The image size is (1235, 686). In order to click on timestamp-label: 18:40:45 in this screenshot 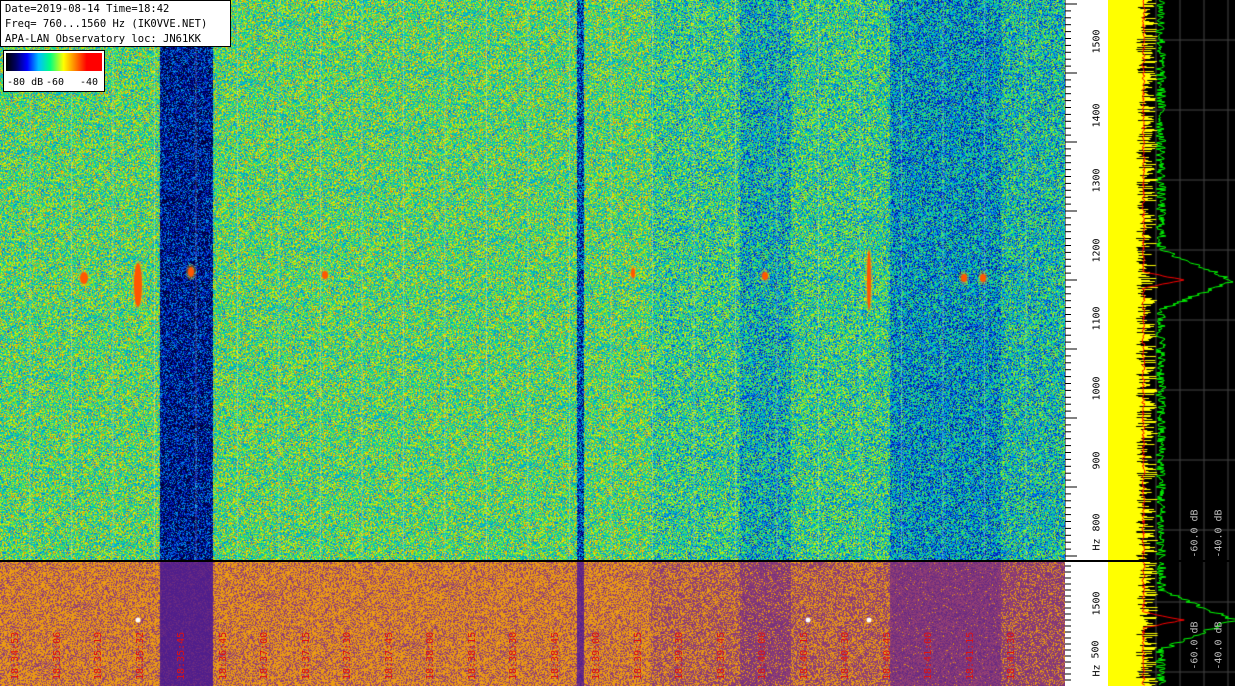, I will do `click(887, 655)`.